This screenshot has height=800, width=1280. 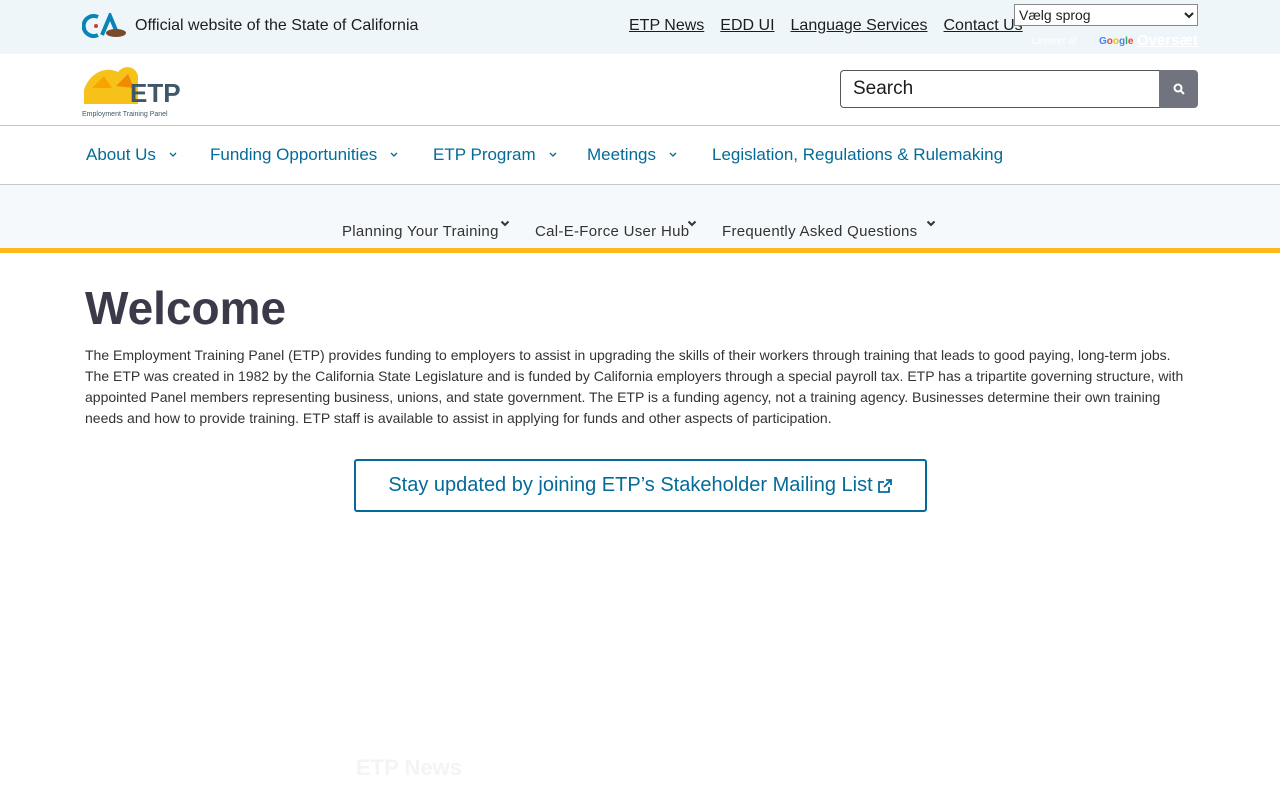 What do you see at coordinates (294, 154) in the screenshot?
I see `nav-label: Funding Opportunities` at bounding box center [294, 154].